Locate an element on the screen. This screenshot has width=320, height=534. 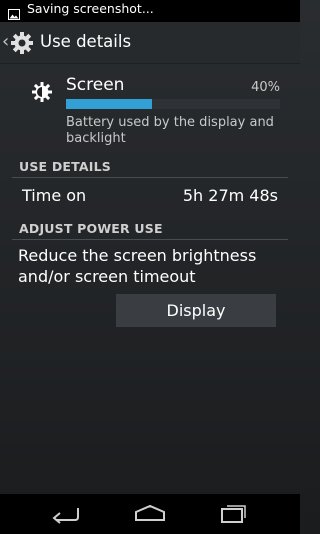
usage-progress-fill is located at coordinates (109, 104).